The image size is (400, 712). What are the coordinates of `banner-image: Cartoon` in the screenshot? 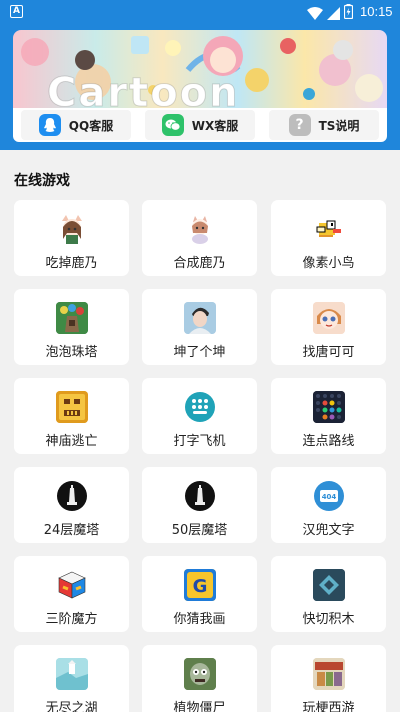 It's located at (200, 69).